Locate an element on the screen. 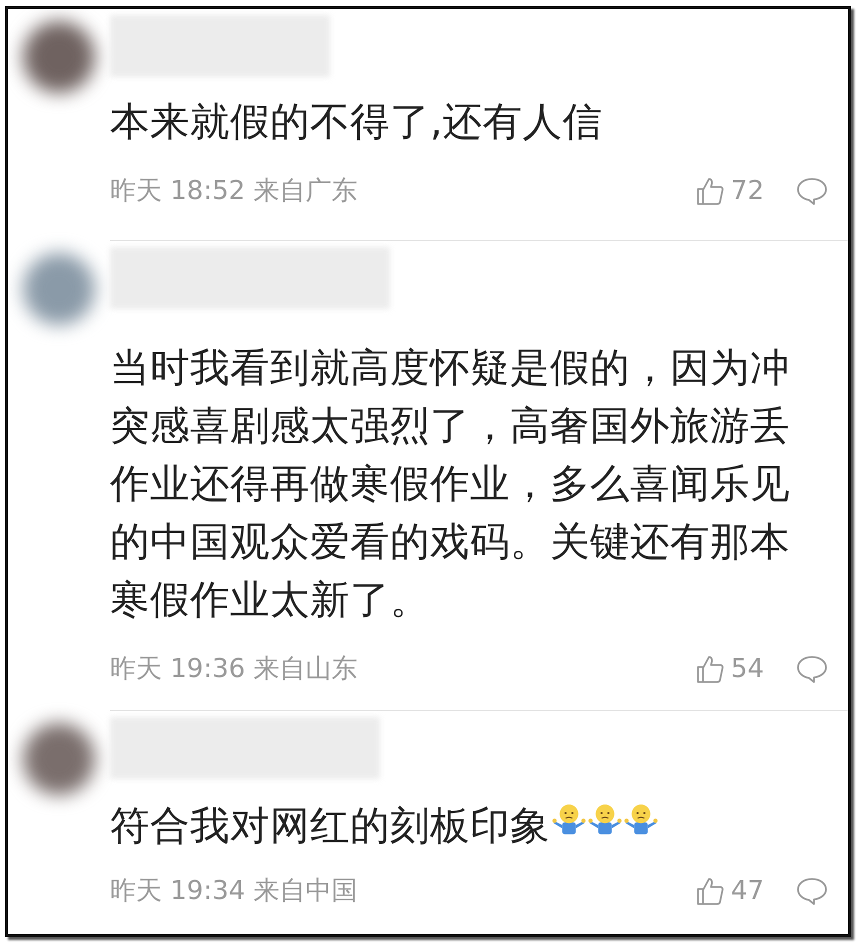 The width and height of the screenshot is (858, 945). comment-text: 符合我对网红的刻板印象 is located at coordinates (330, 826).